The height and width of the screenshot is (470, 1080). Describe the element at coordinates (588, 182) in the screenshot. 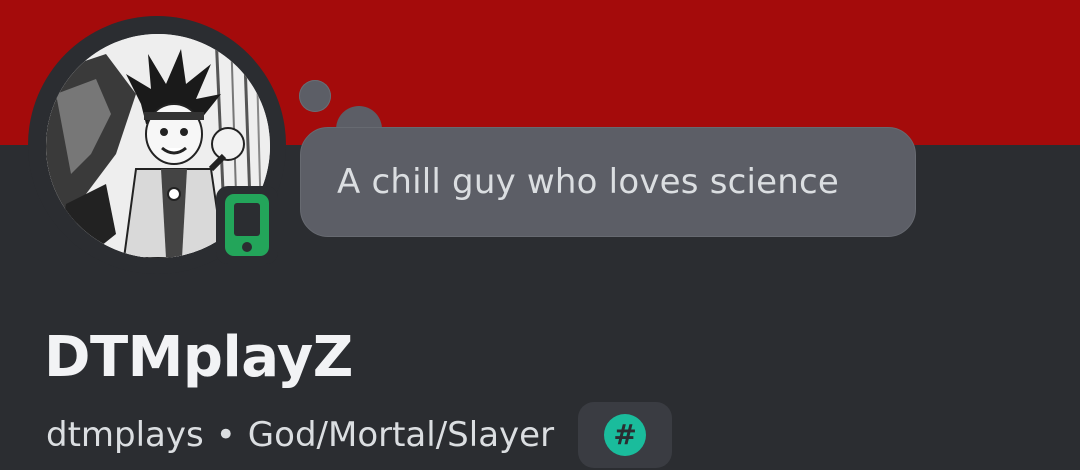

I see `custom-status-text: A chill guy who loves science` at that location.